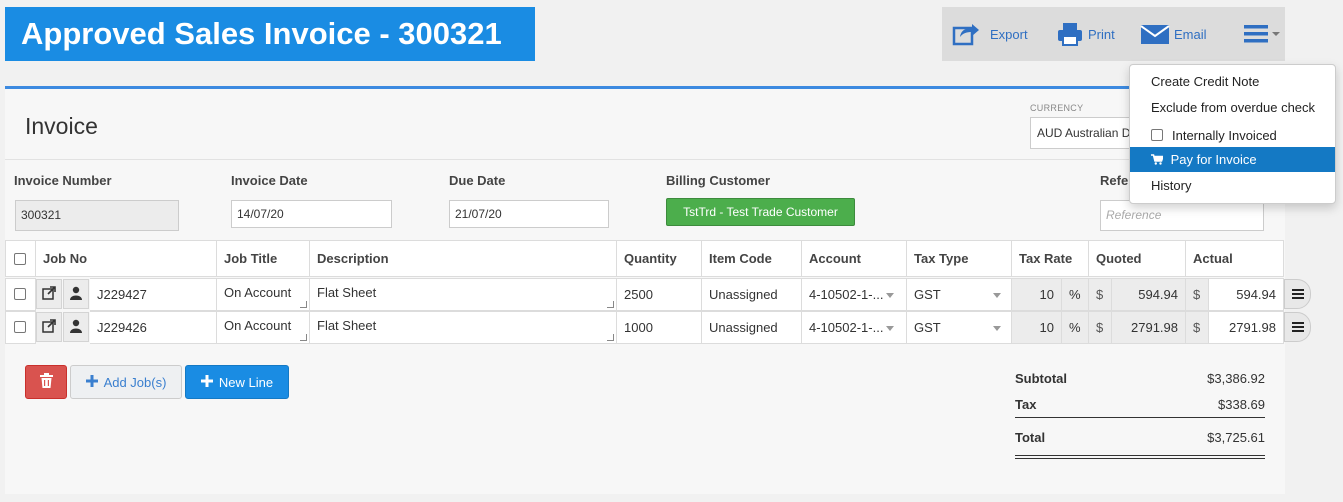 This screenshot has height=502, width=1343. I want to click on tax-label: Tax, so click(1026, 404).